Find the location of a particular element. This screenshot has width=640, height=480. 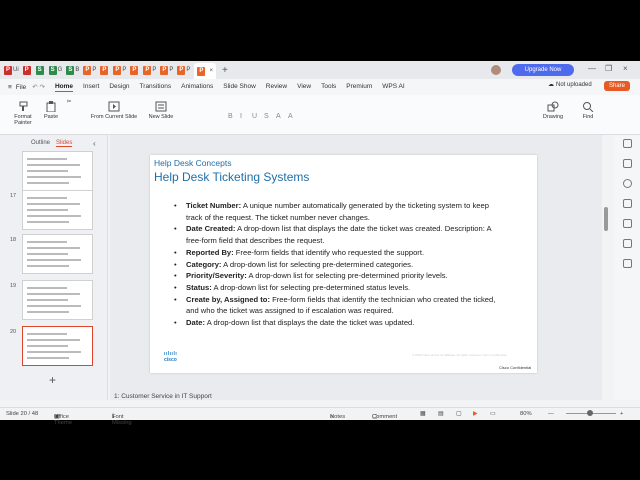

new-tab-button: + is located at coordinates (225, 70).